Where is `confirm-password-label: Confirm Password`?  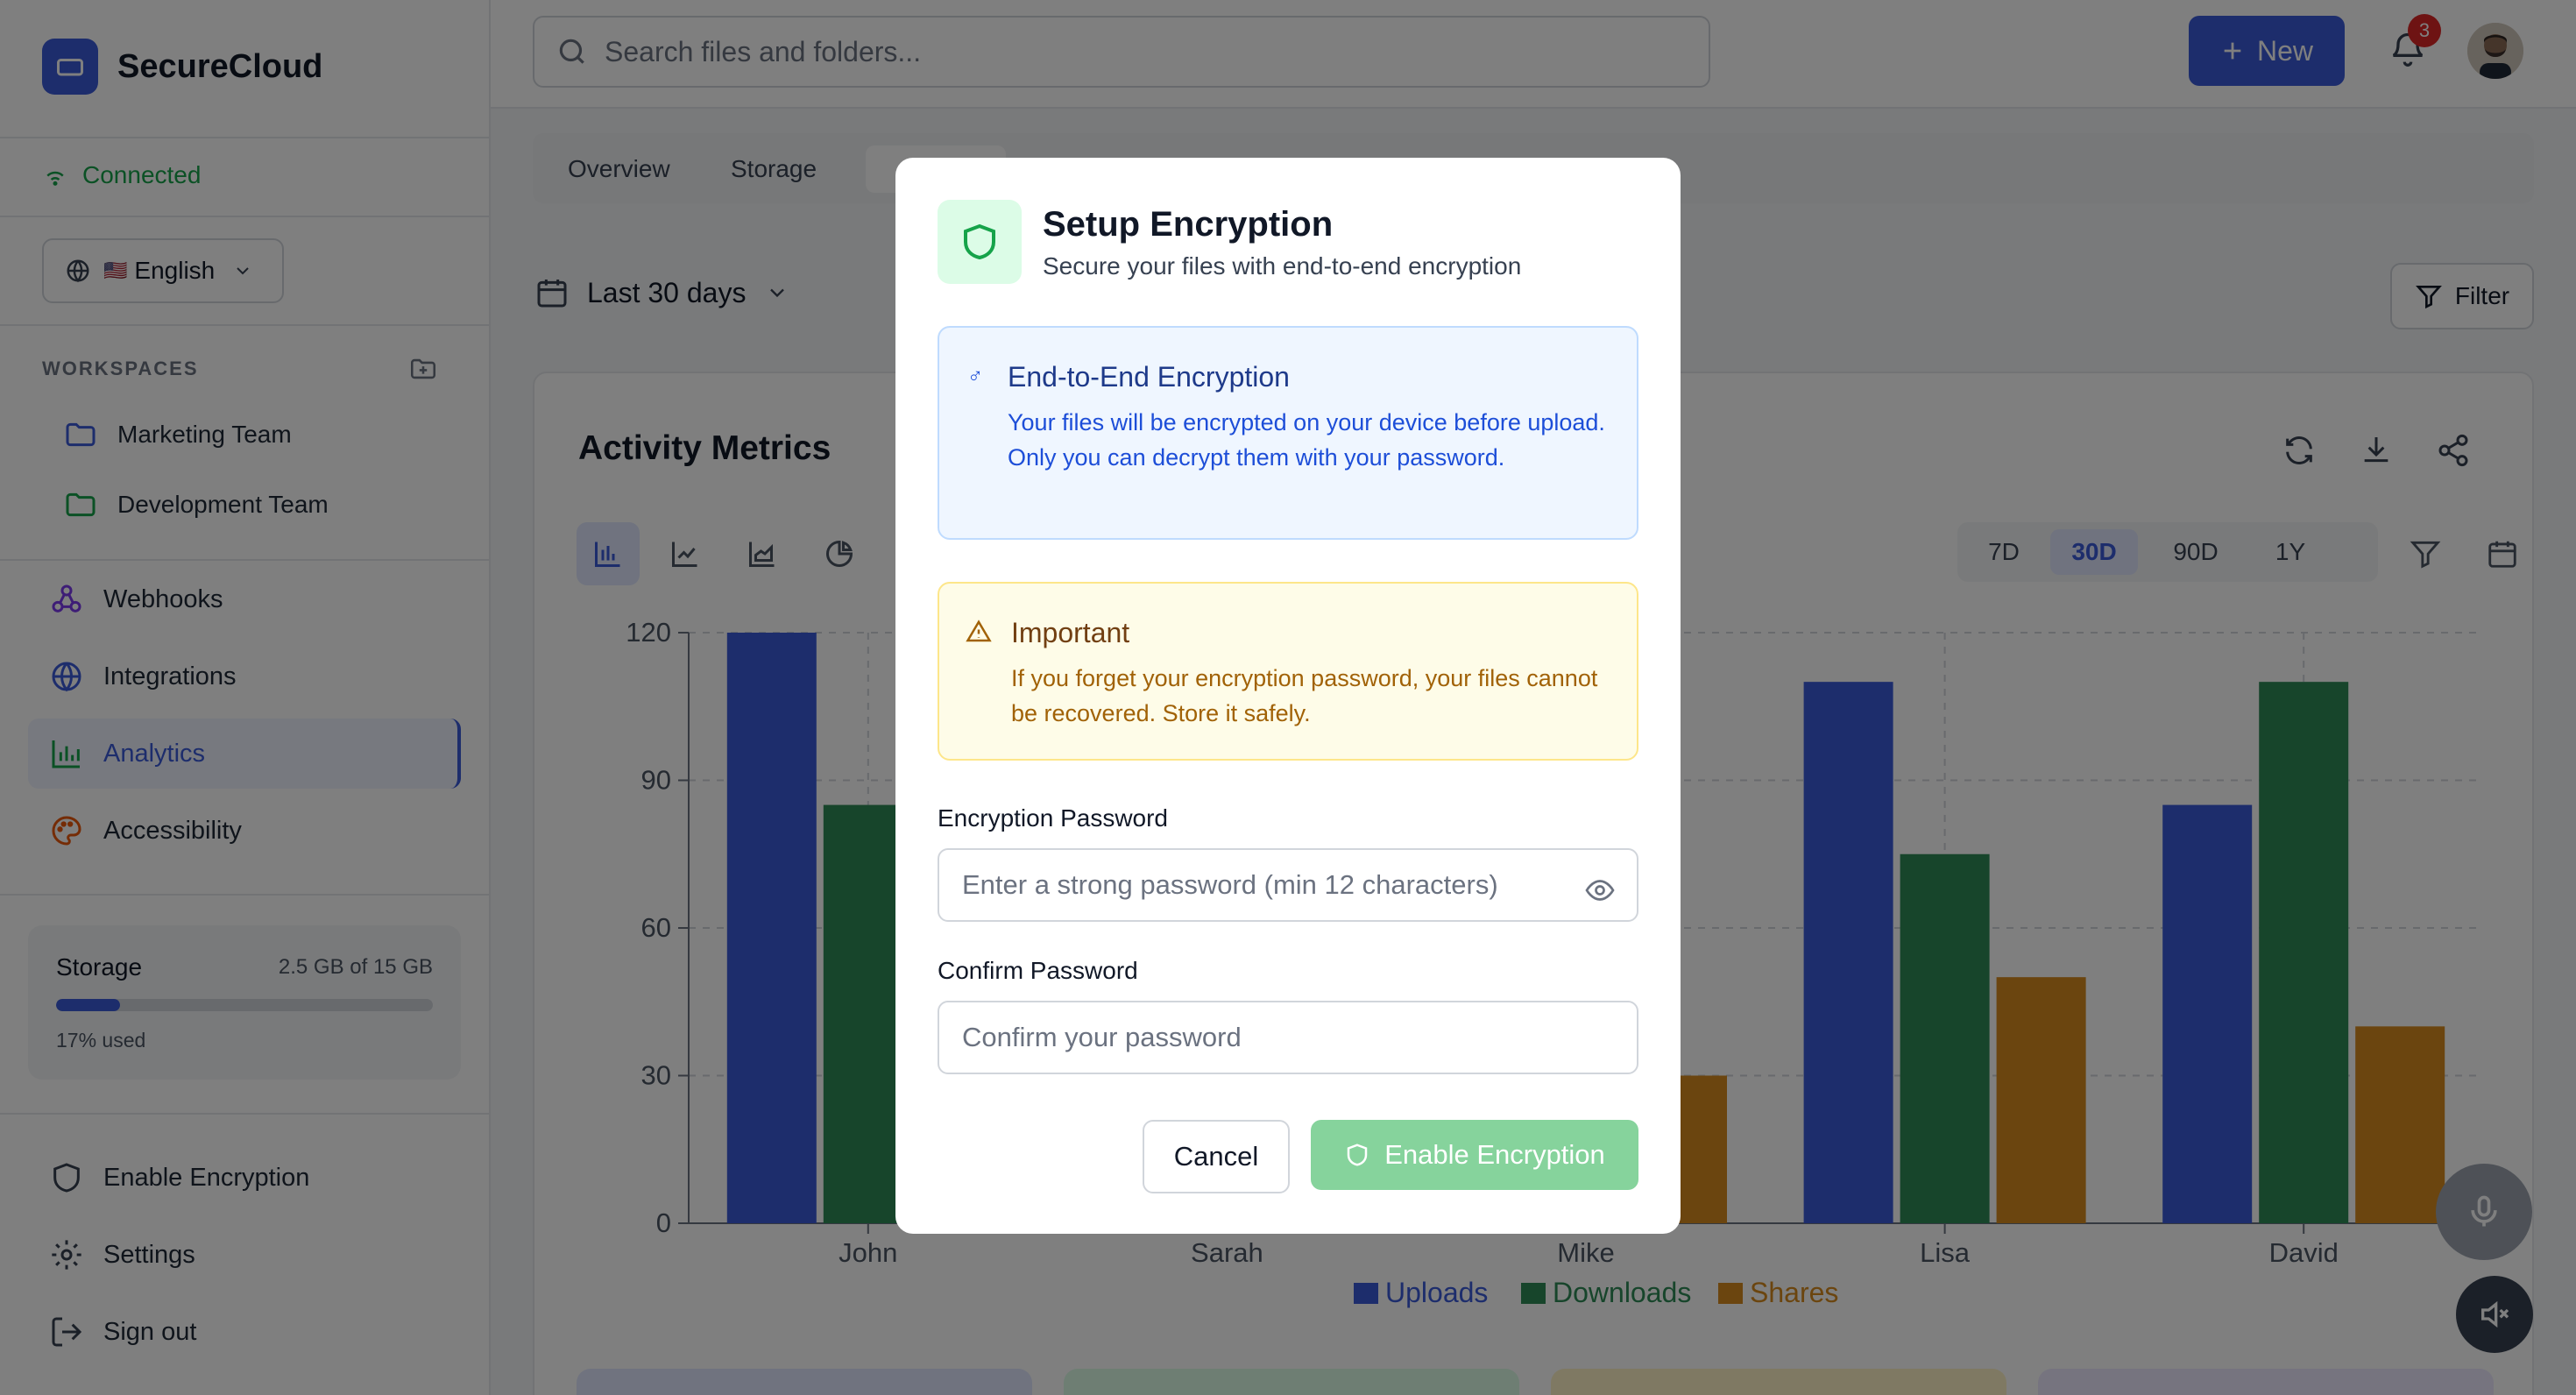
confirm-password-label: Confirm Password is located at coordinates (1038, 970).